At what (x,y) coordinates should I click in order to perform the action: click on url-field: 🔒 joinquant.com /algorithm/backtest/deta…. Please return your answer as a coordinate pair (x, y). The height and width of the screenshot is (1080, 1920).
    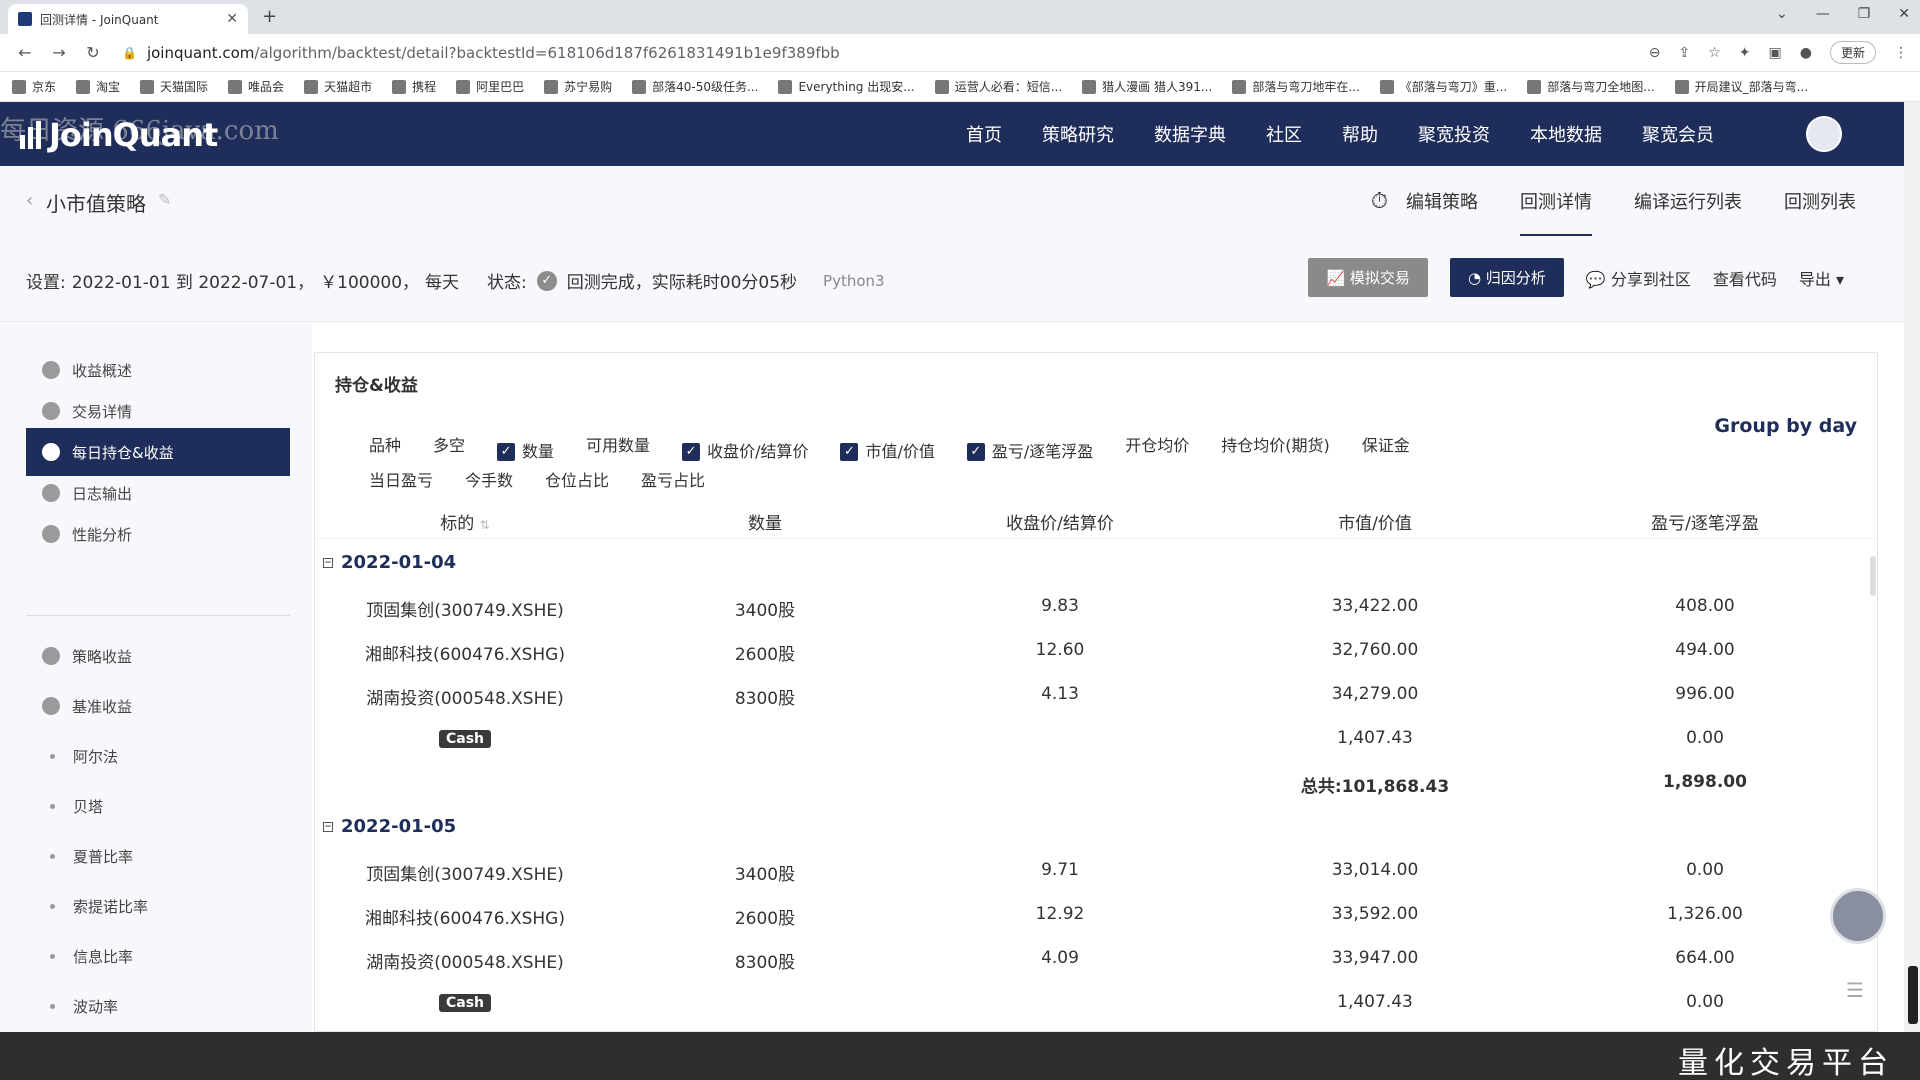
    Looking at the image, I should click on (885, 53).